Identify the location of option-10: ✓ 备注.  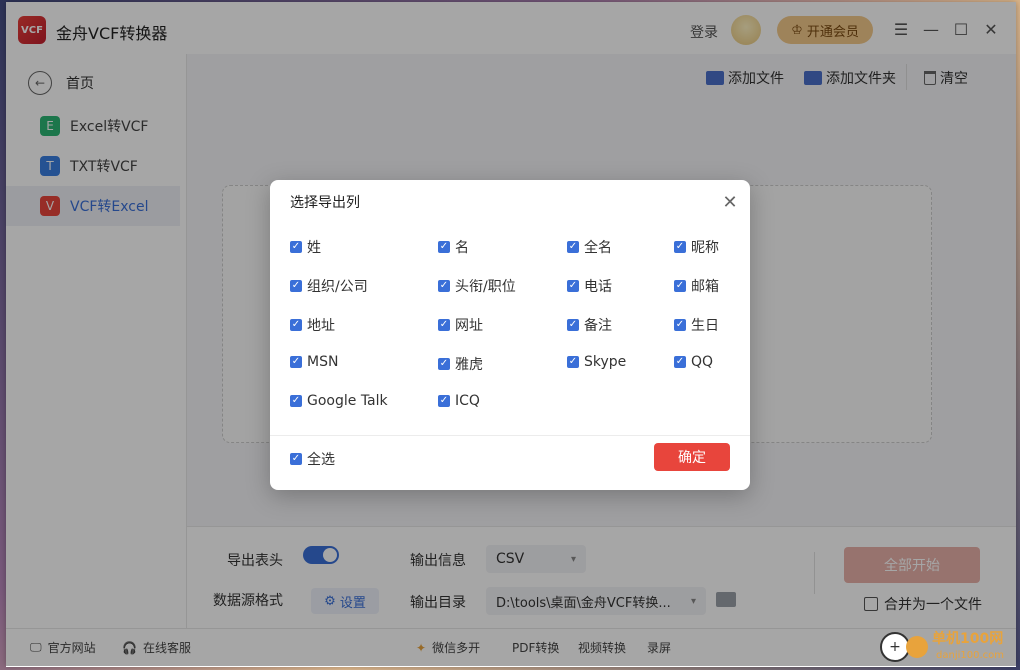
(589, 325).